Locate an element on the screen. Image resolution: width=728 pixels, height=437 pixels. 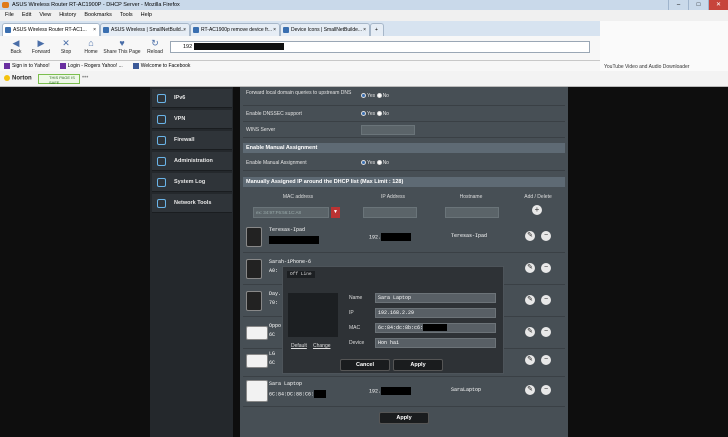
sidebar-item-system-log: System Log is located at coordinates (192, 182).